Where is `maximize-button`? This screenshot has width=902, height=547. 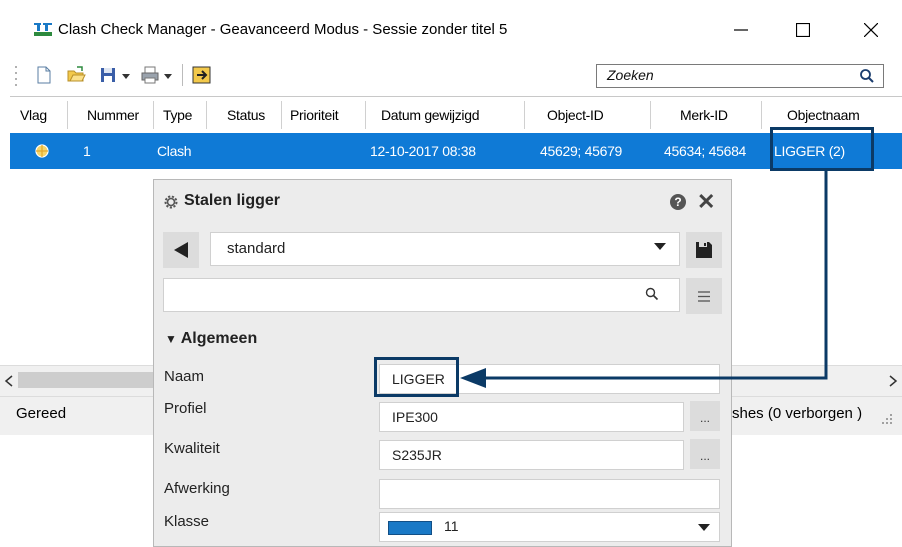 maximize-button is located at coordinates (803, 30).